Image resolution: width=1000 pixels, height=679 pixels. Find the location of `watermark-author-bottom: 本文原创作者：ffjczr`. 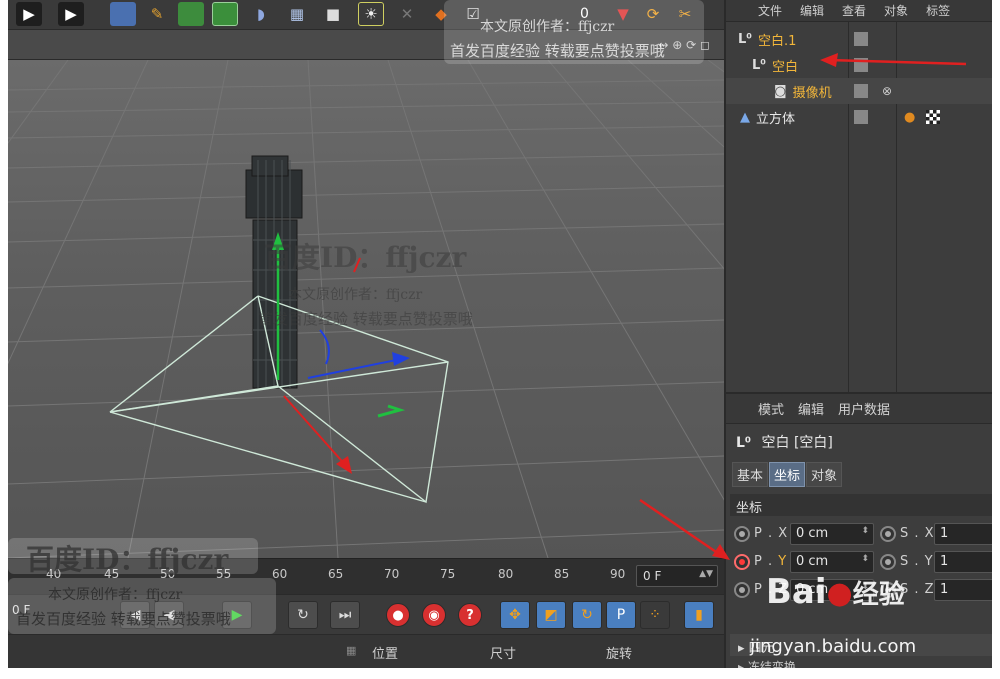

watermark-author-bottom: 本文原创作者：ffjczr is located at coordinates (115, 595).